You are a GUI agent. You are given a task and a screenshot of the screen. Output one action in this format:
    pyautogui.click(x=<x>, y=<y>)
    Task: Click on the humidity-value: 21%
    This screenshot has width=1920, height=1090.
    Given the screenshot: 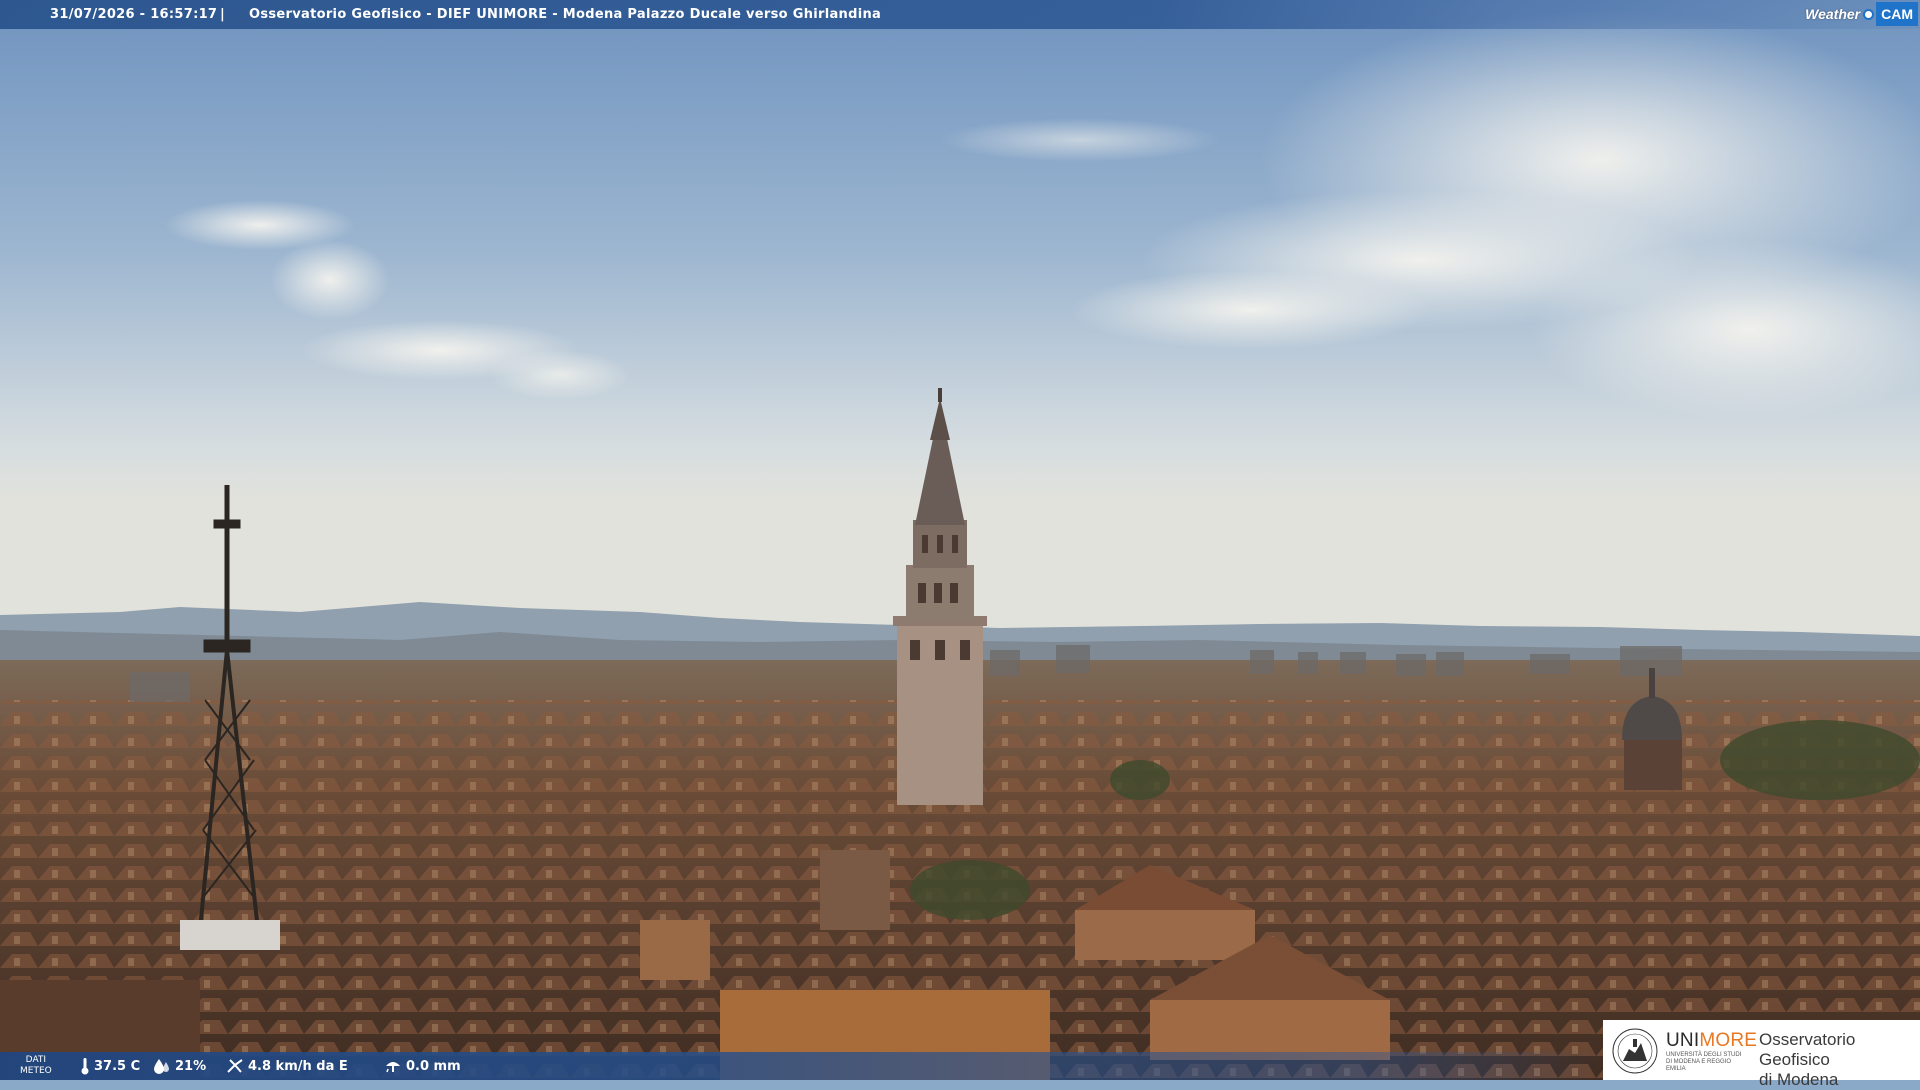 What is the action you would take?
    pyautogui.click(x=191, y=1066)
    